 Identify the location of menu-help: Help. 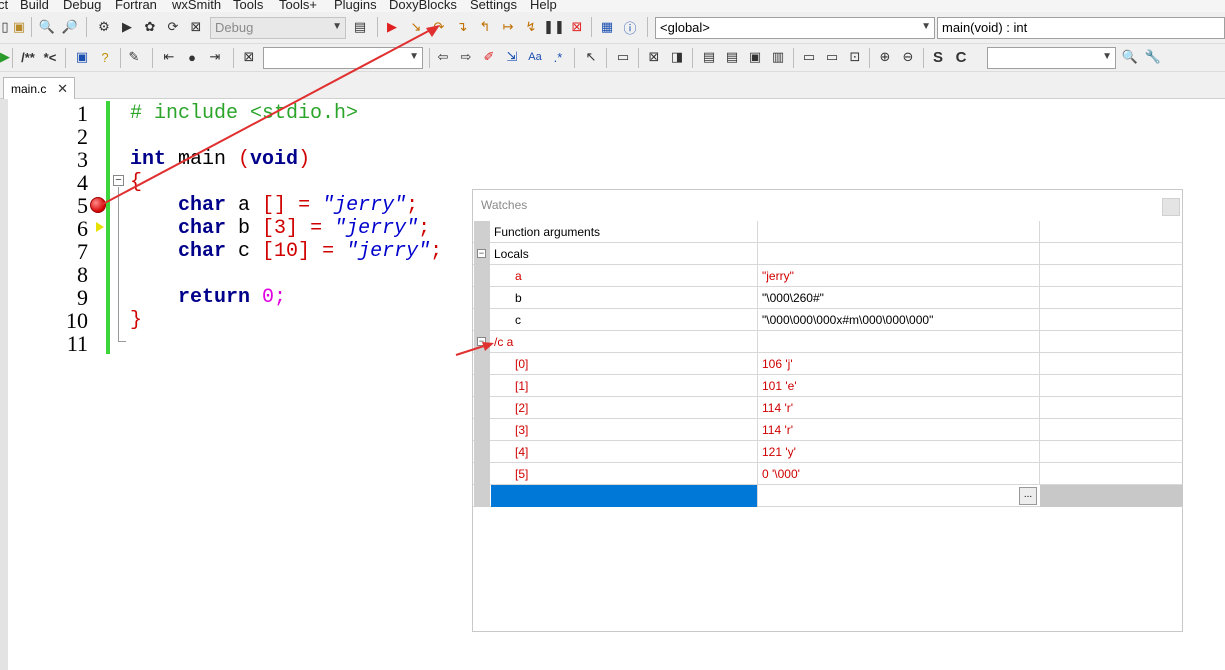
(543, 6).